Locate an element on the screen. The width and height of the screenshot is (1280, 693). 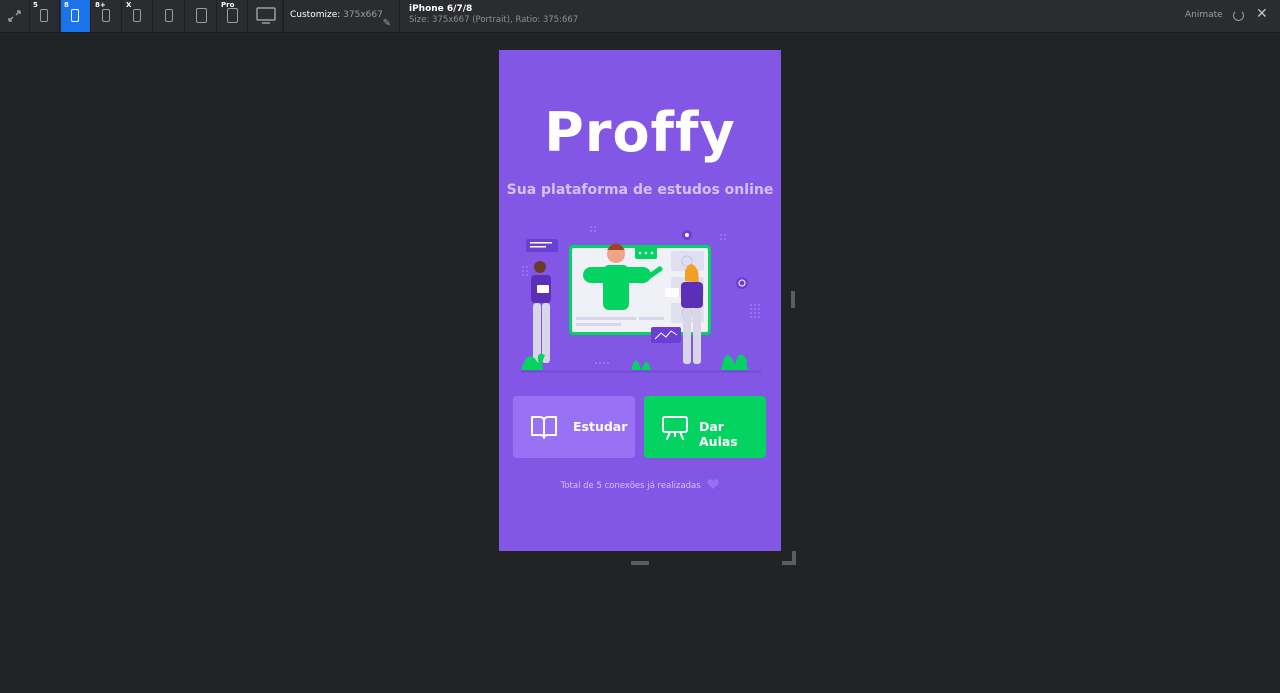
device-phone-button is located at coordinates (170, 16).